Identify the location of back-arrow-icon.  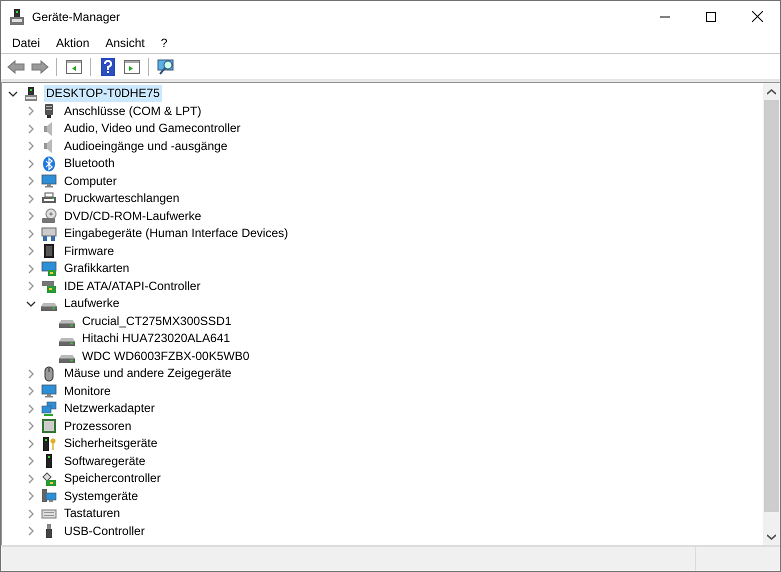
(15, 67).